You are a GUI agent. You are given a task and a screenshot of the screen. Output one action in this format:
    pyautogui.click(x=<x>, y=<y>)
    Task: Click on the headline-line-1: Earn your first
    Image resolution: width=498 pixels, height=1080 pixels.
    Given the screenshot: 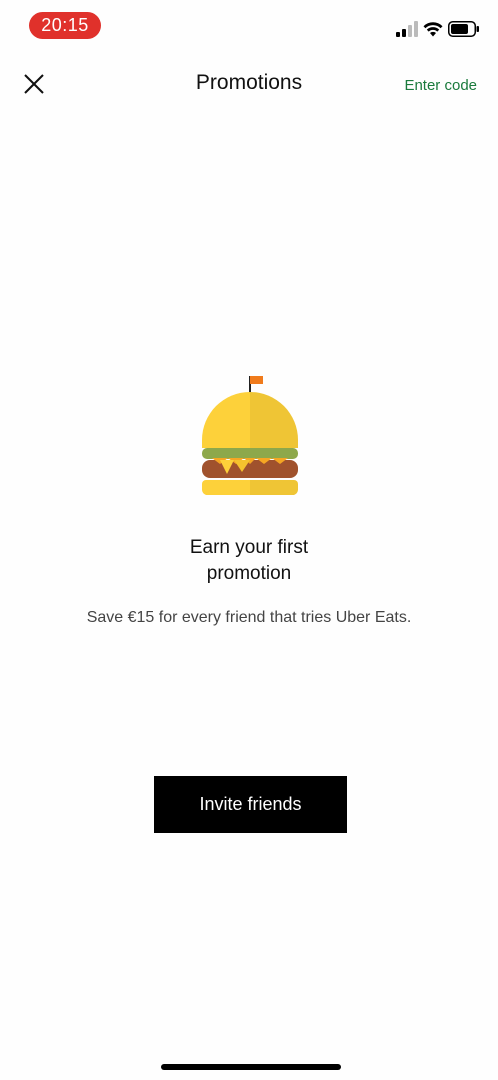 What is the action you would take?
    pyautogui.click(x=249, y=547)
    